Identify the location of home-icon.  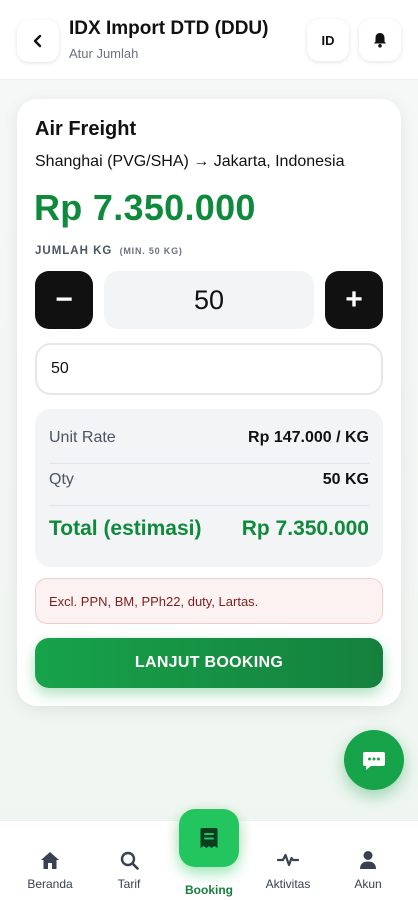
(50, 860).